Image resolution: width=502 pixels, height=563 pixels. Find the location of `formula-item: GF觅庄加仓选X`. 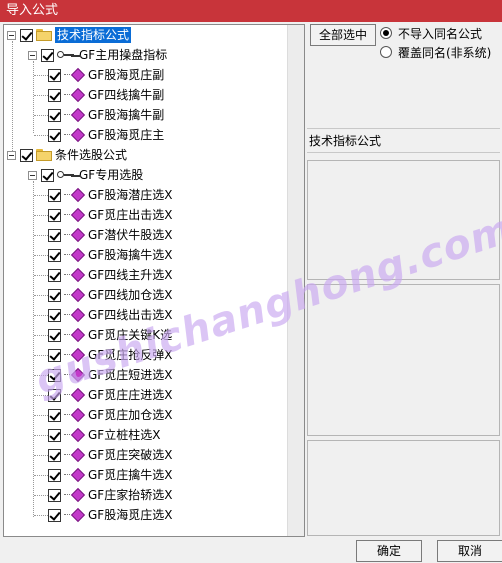

formula-item: GF觅庄加仓选X is located at coordinates (110, 415).